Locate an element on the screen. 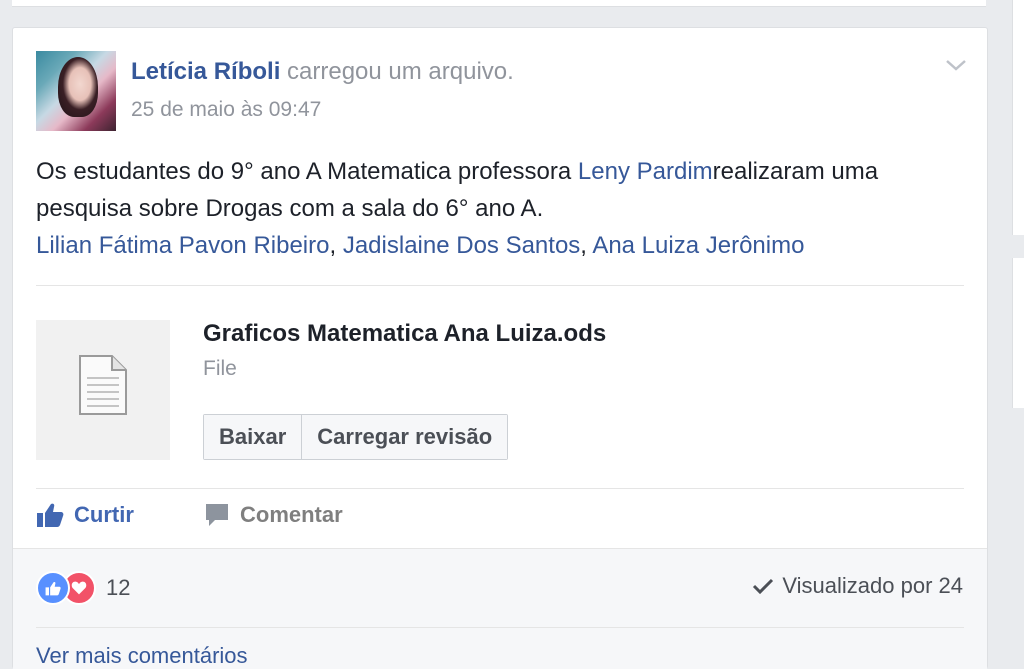 This screenshot has height=669, width=1024. upload-revision-button: Carregar revisão is located at coordinates (404, 437).